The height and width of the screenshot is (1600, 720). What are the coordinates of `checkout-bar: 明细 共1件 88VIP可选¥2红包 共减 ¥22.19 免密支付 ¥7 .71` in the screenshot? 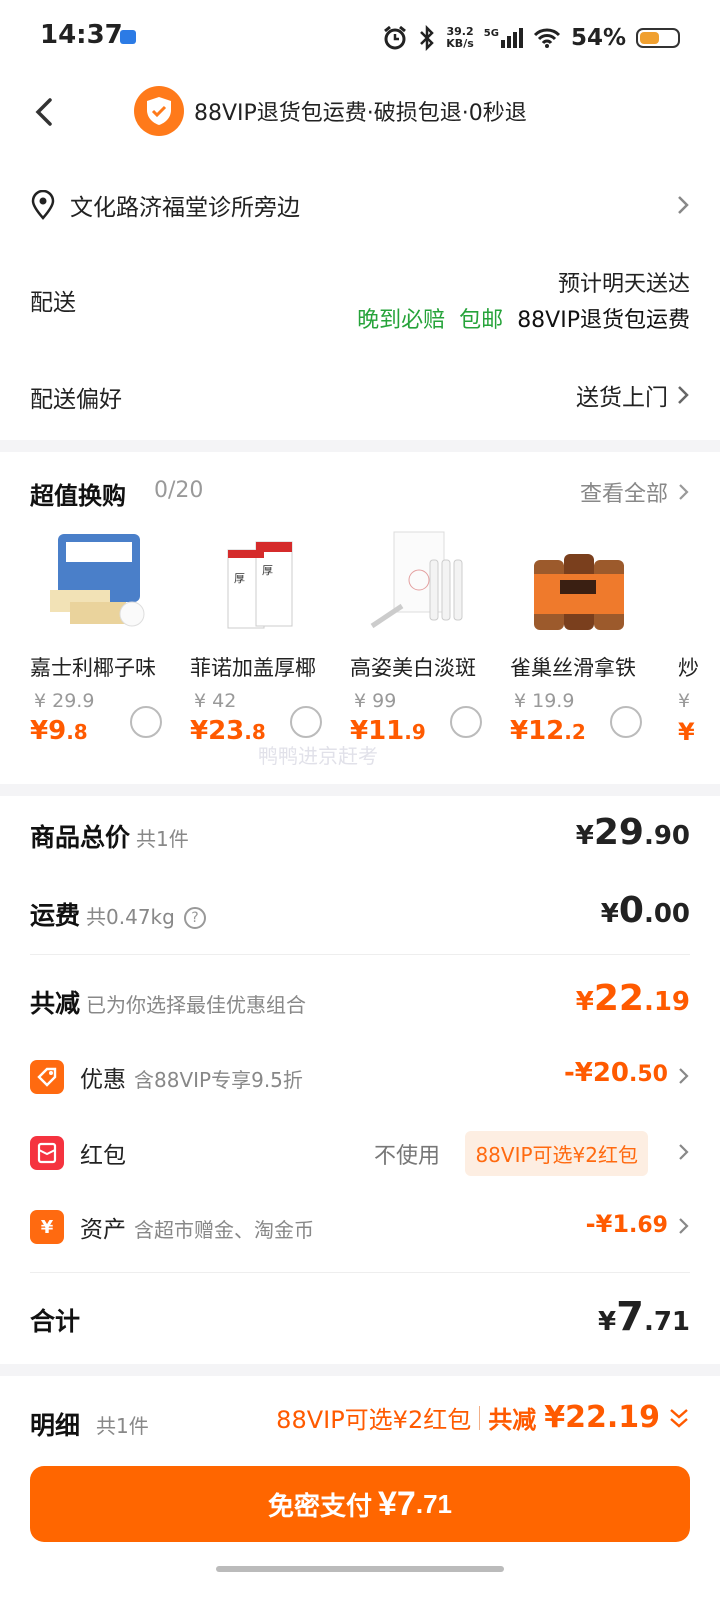 It's located at (360, 1488).